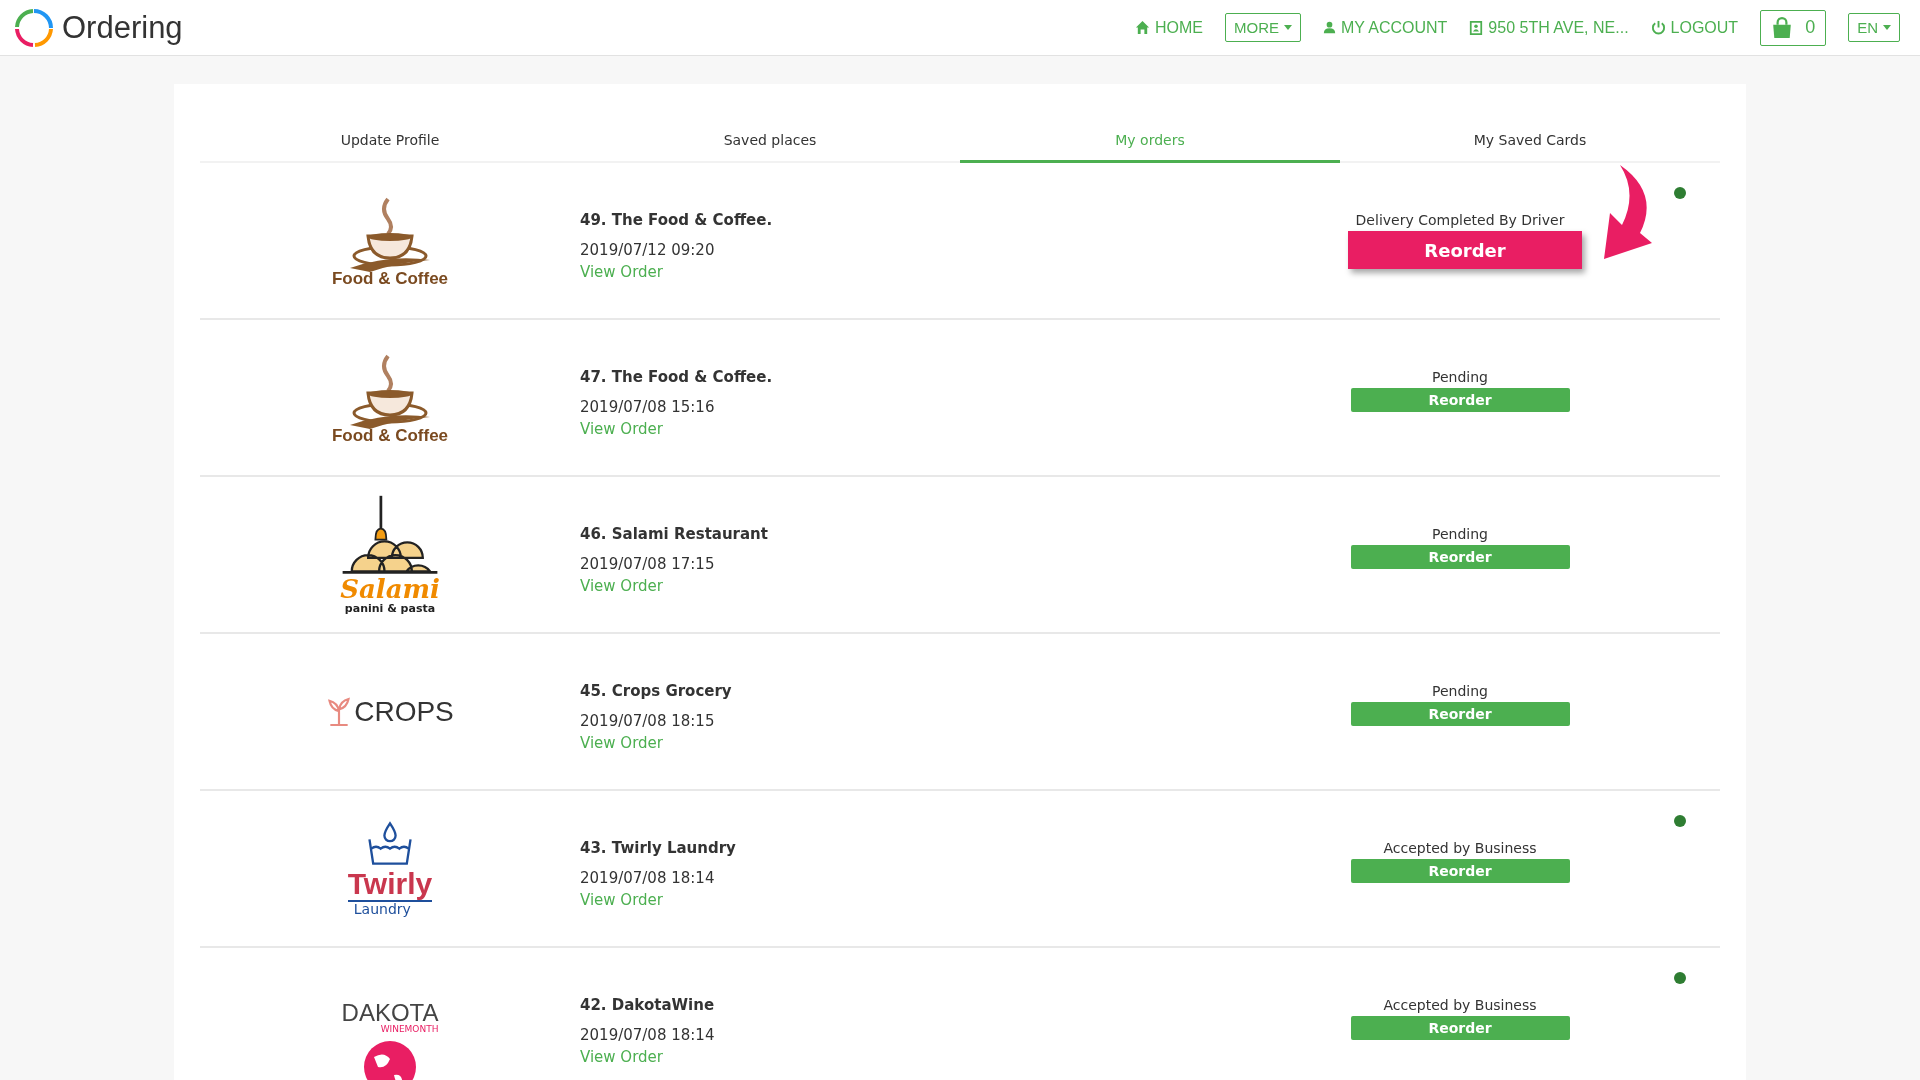 The width and height of the screenshot is (1920, 1080). I want to click on more-dropdown: MORE, so click(1262, 27).